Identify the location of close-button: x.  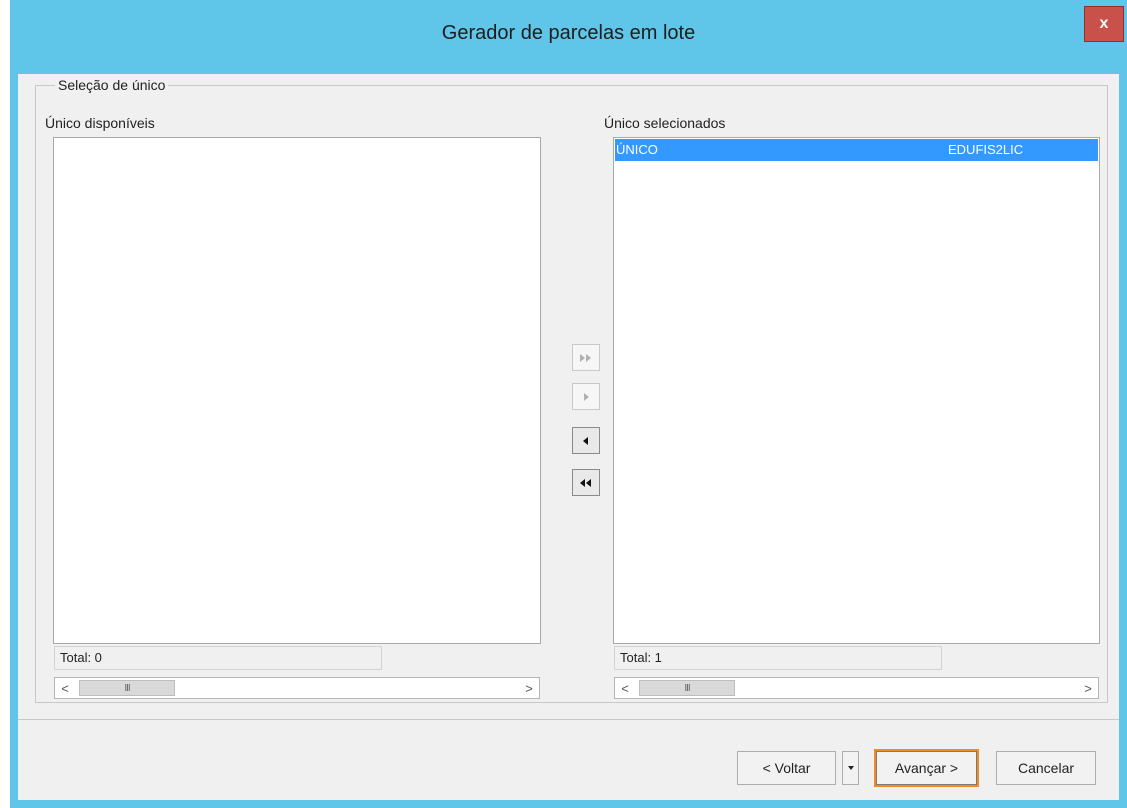
(1104, 24).